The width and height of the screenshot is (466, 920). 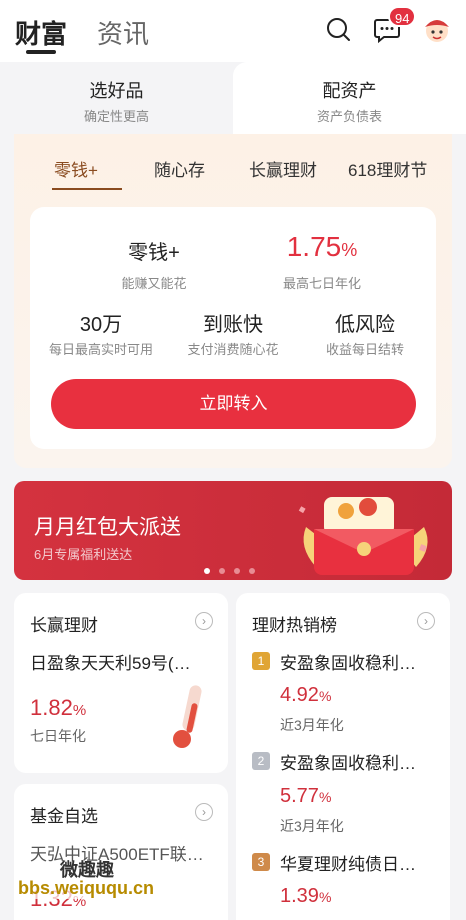 I want to click on rank-badge: 1, so click(x=261, y=661).